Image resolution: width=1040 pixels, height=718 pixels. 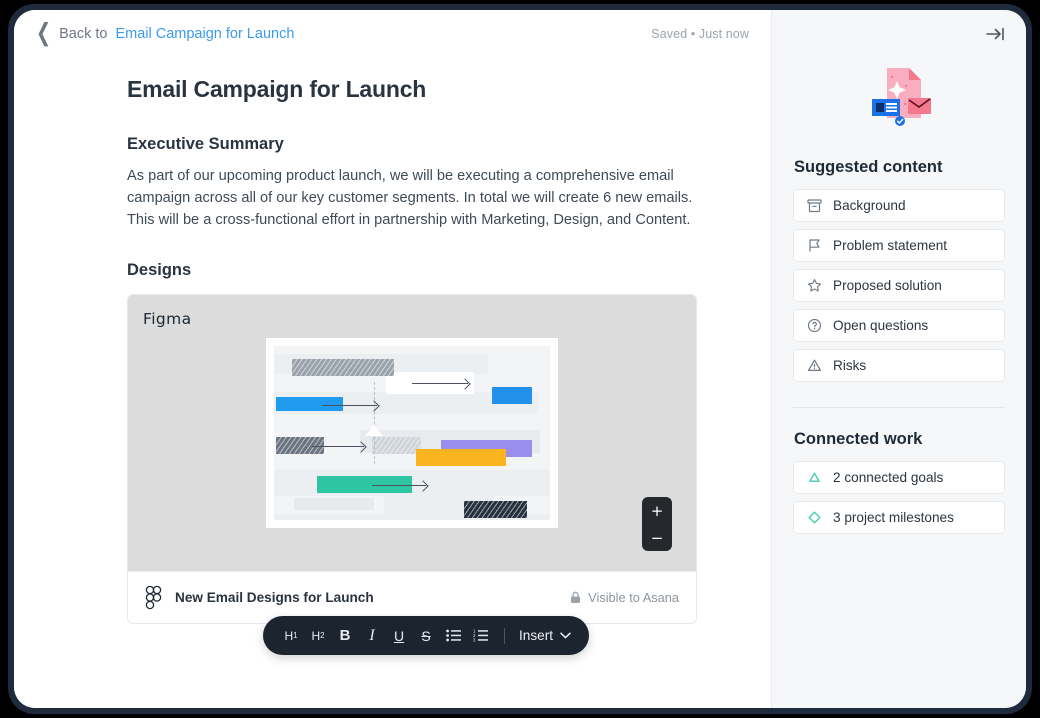 I want to click on format-toolbar: H1 H2 B I U S 1 2 3 Insert, so click(x=426, y=635).